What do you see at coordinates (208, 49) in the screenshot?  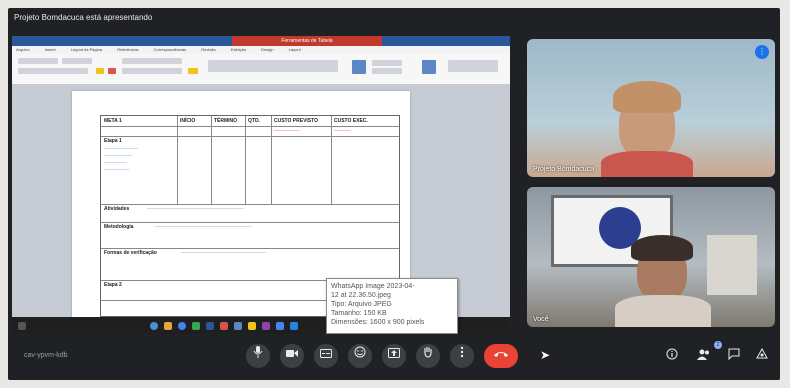 I see `ribbon-tab: Revisão` at bounding box center [208, 49].